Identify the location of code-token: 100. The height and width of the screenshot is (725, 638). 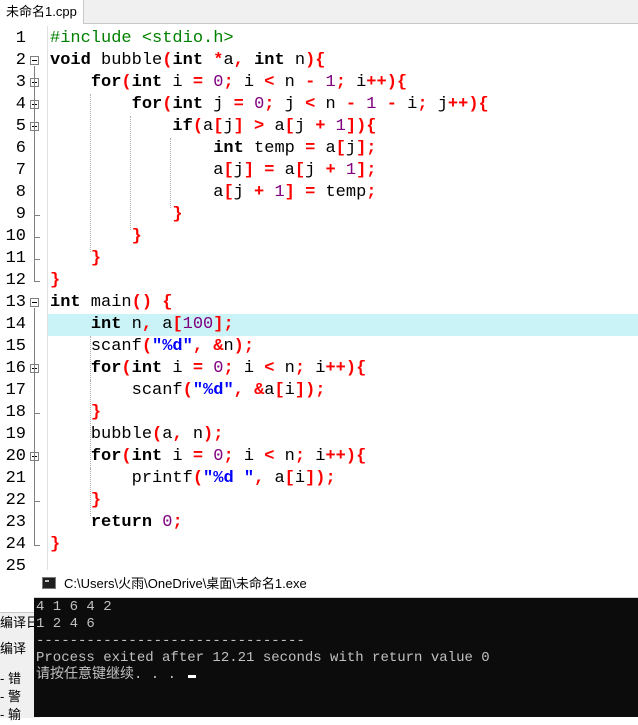
(198, 324).